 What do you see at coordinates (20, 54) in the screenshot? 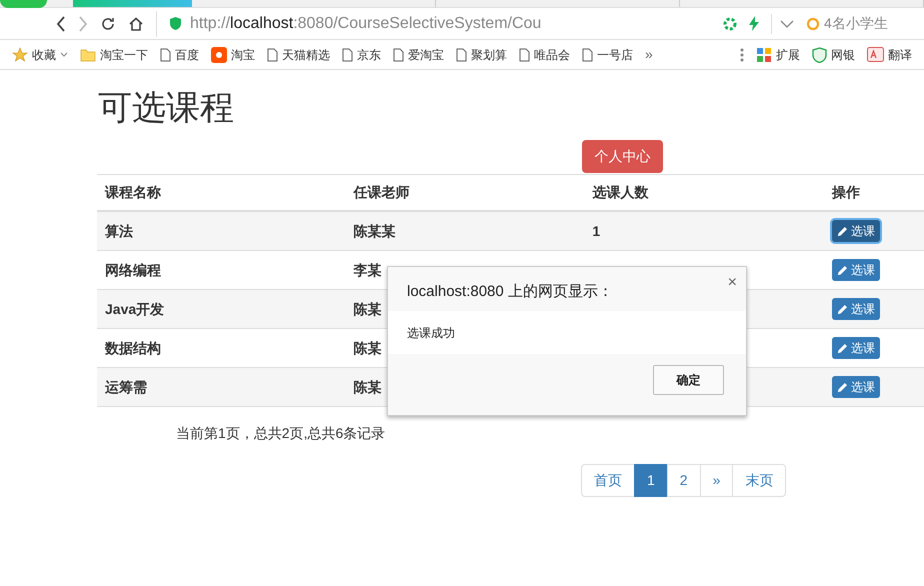
I see `star-icon` at bounding box center [20, 54].